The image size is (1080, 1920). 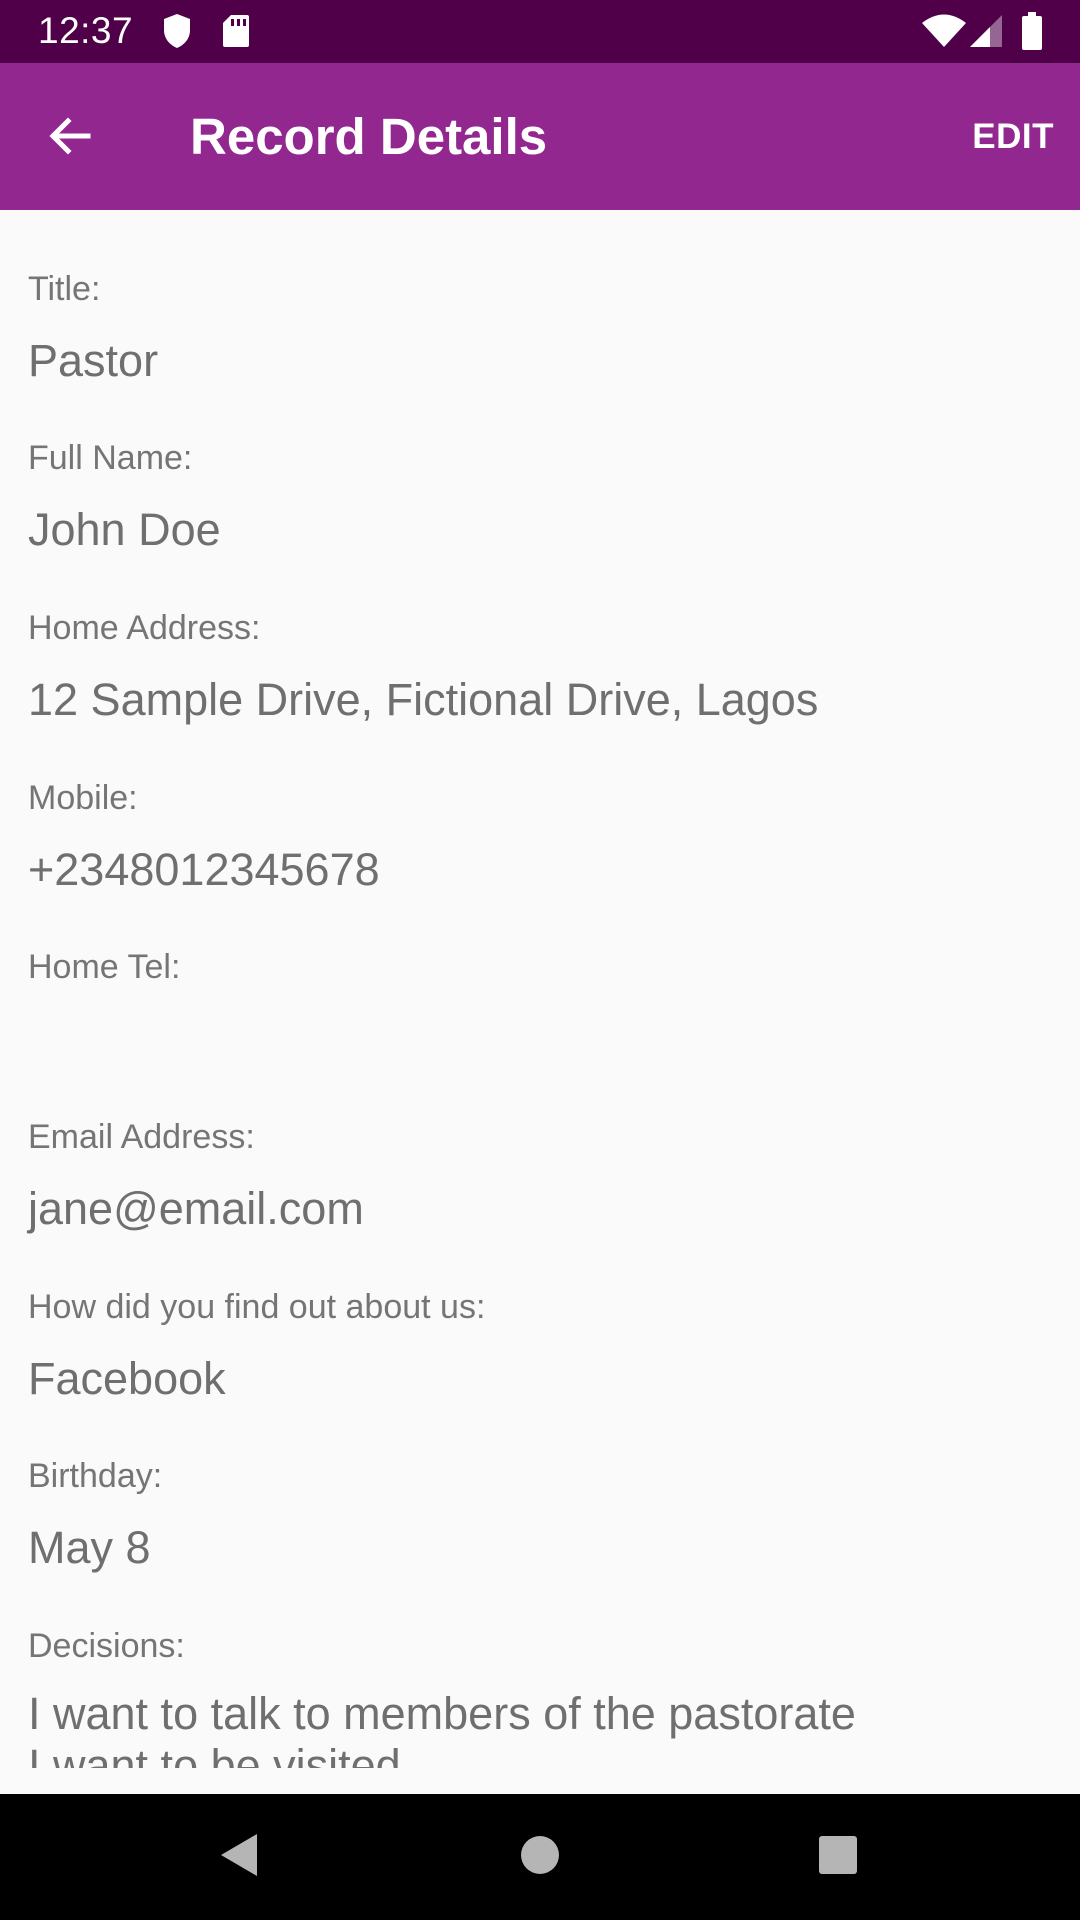 I want to click on home-tel-label: Home Tel:, so click(x=104, y=967).